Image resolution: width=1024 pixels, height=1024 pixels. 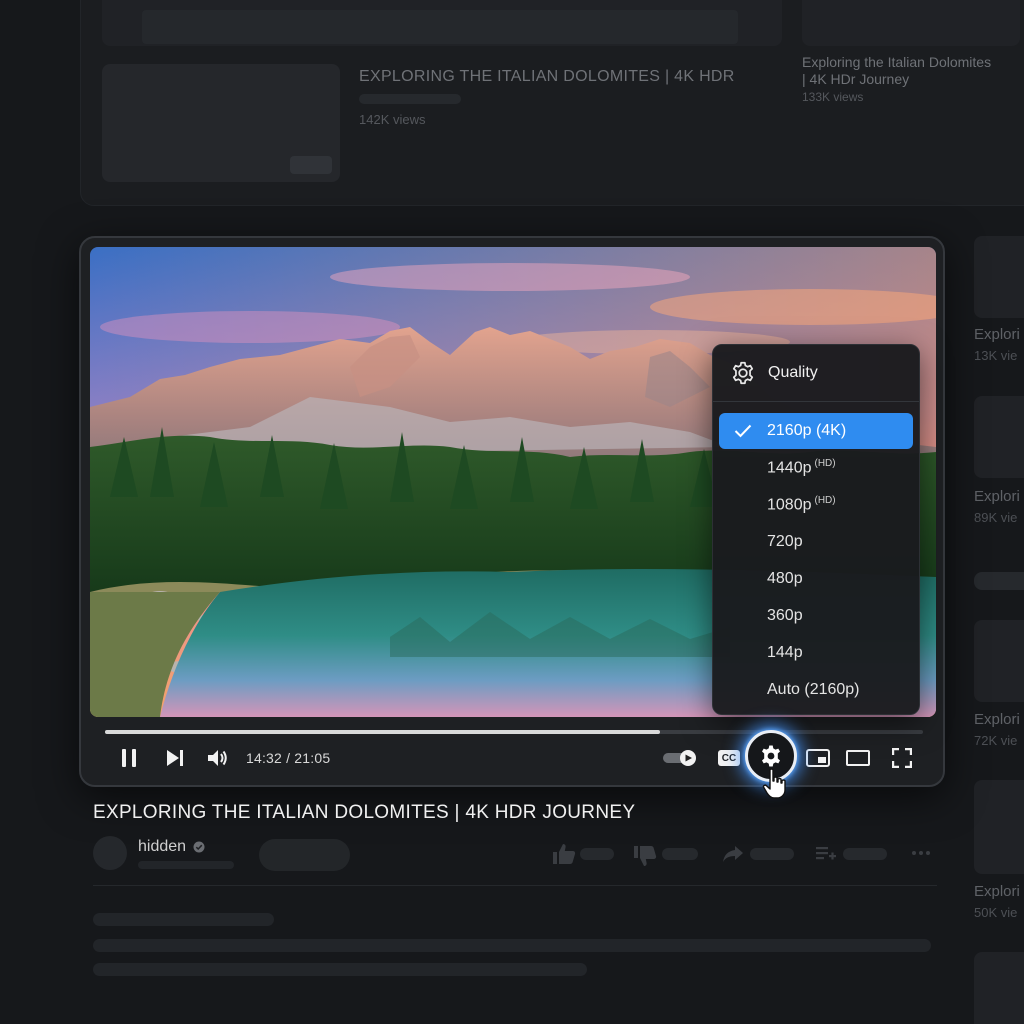 What do you see at coordinates (807, 430) in the screenshot?
I see `quality-option-label: 2160p (4K)` at bounding box center [807, 430].